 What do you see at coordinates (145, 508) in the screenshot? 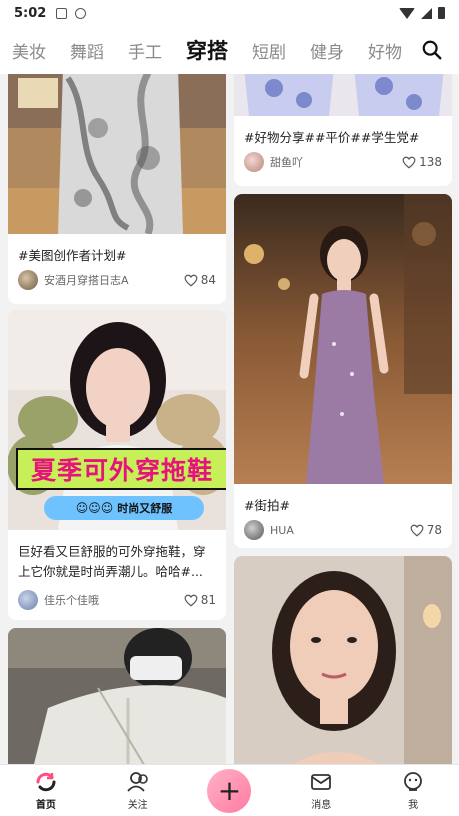
I see `promo-subtitle-text: 时尚又舒服` at bounding box center [145, 508].